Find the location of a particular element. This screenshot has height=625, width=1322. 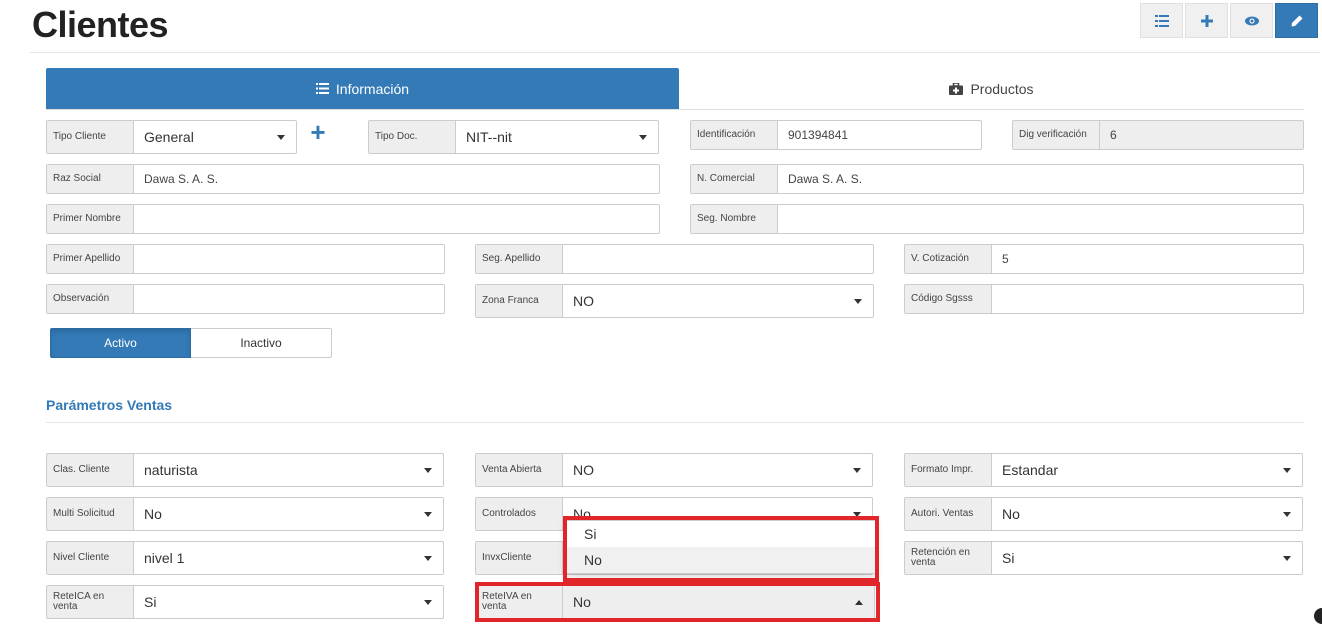

view-button is located at coordinates (1251, 20).